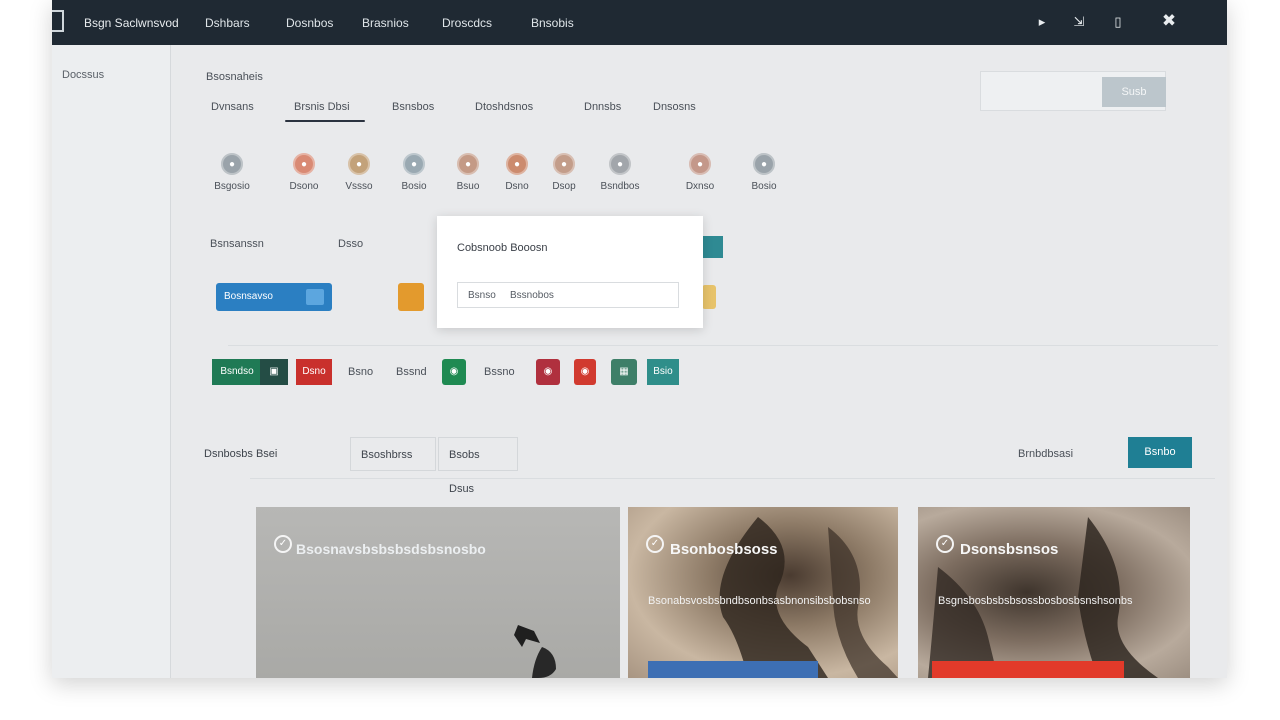  I want to click on action-button: Bsnbo, so click(1160, 452).